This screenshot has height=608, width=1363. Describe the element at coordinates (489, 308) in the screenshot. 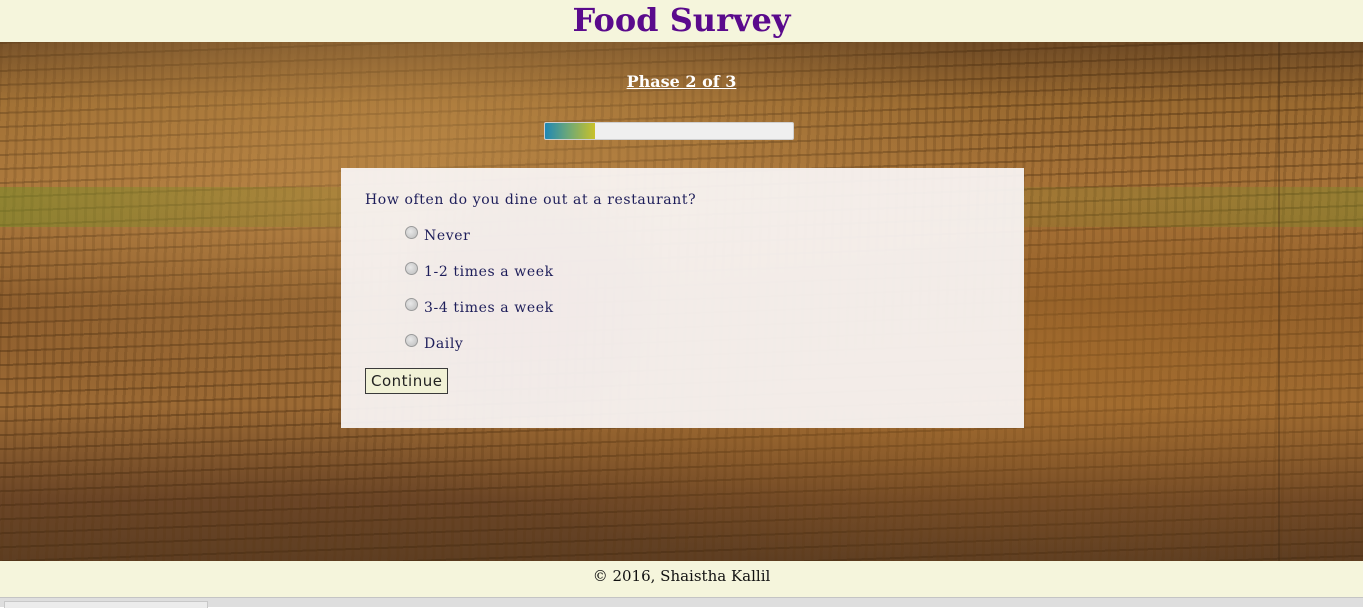

I see `option-label: 3-4 times a week` at that location.